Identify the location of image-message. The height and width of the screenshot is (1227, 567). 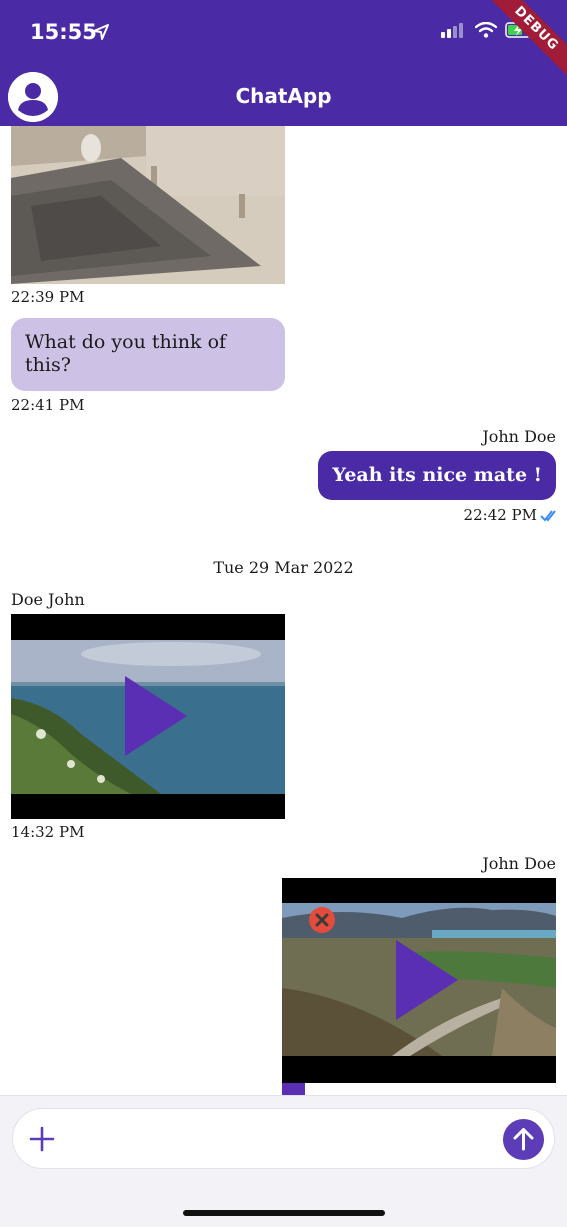
(148, 205).